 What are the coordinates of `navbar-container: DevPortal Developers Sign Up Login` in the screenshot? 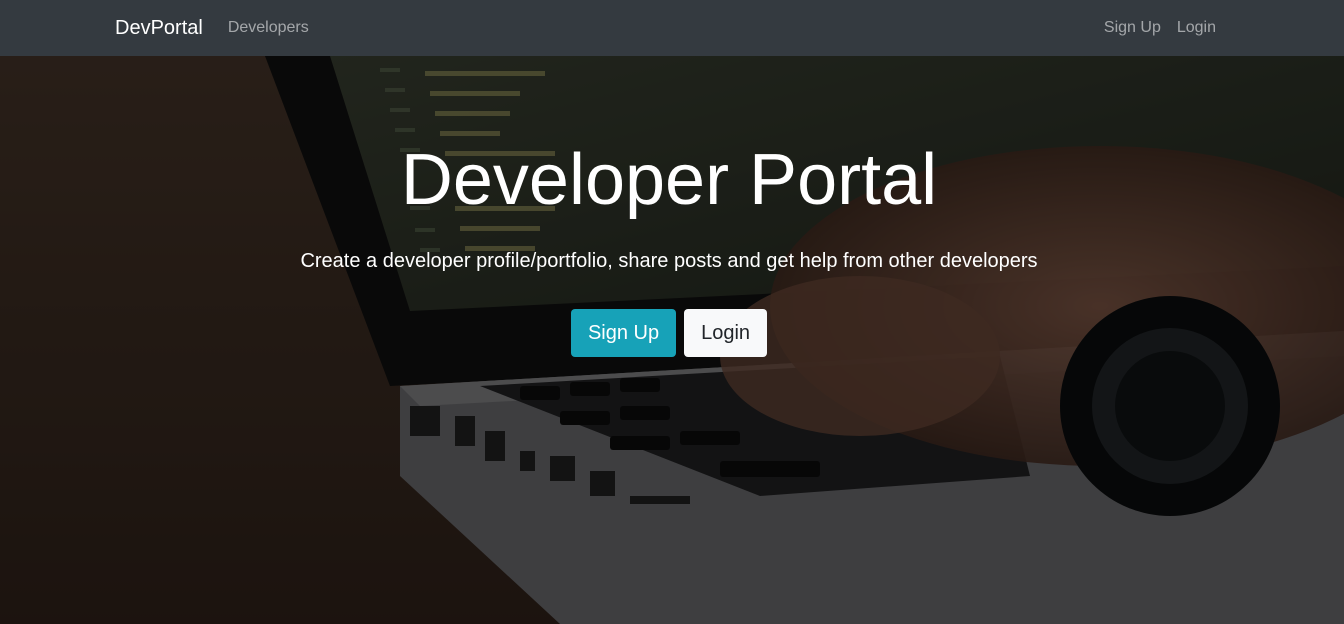 It's located at (665, 28).